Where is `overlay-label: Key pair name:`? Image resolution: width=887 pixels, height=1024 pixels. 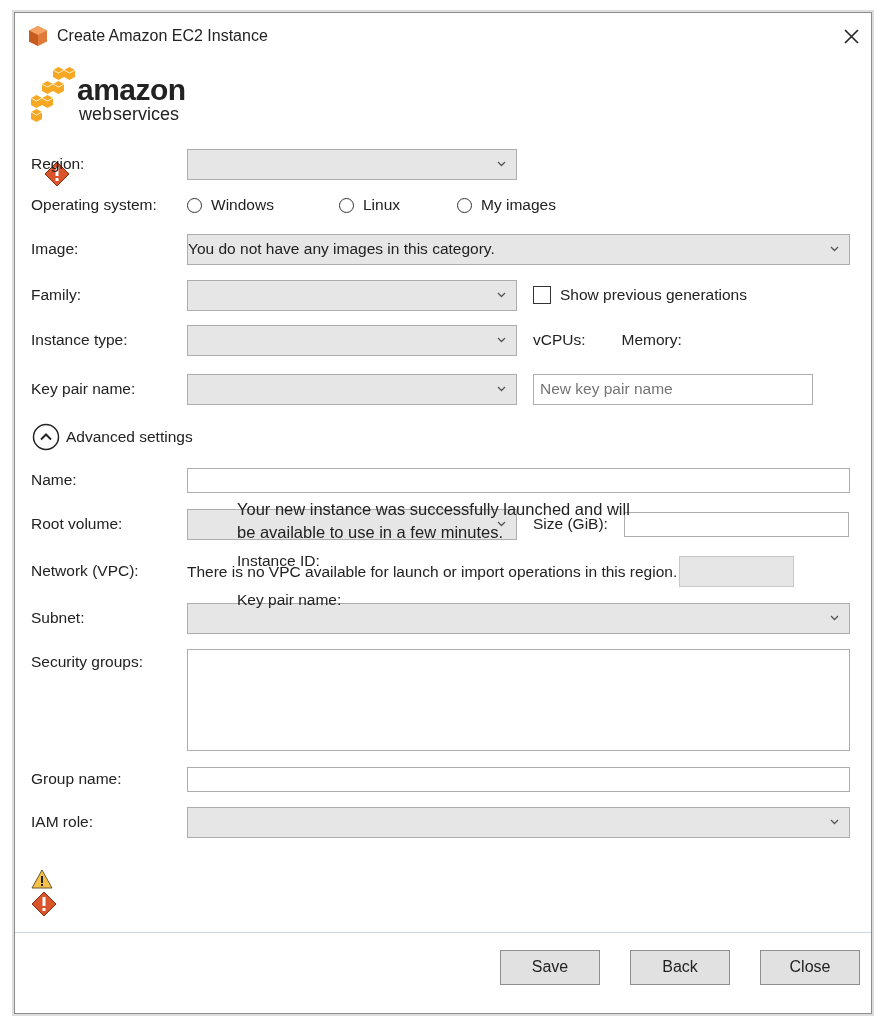
overlay-label: Key pair name: is located at coordinates (289, 600).